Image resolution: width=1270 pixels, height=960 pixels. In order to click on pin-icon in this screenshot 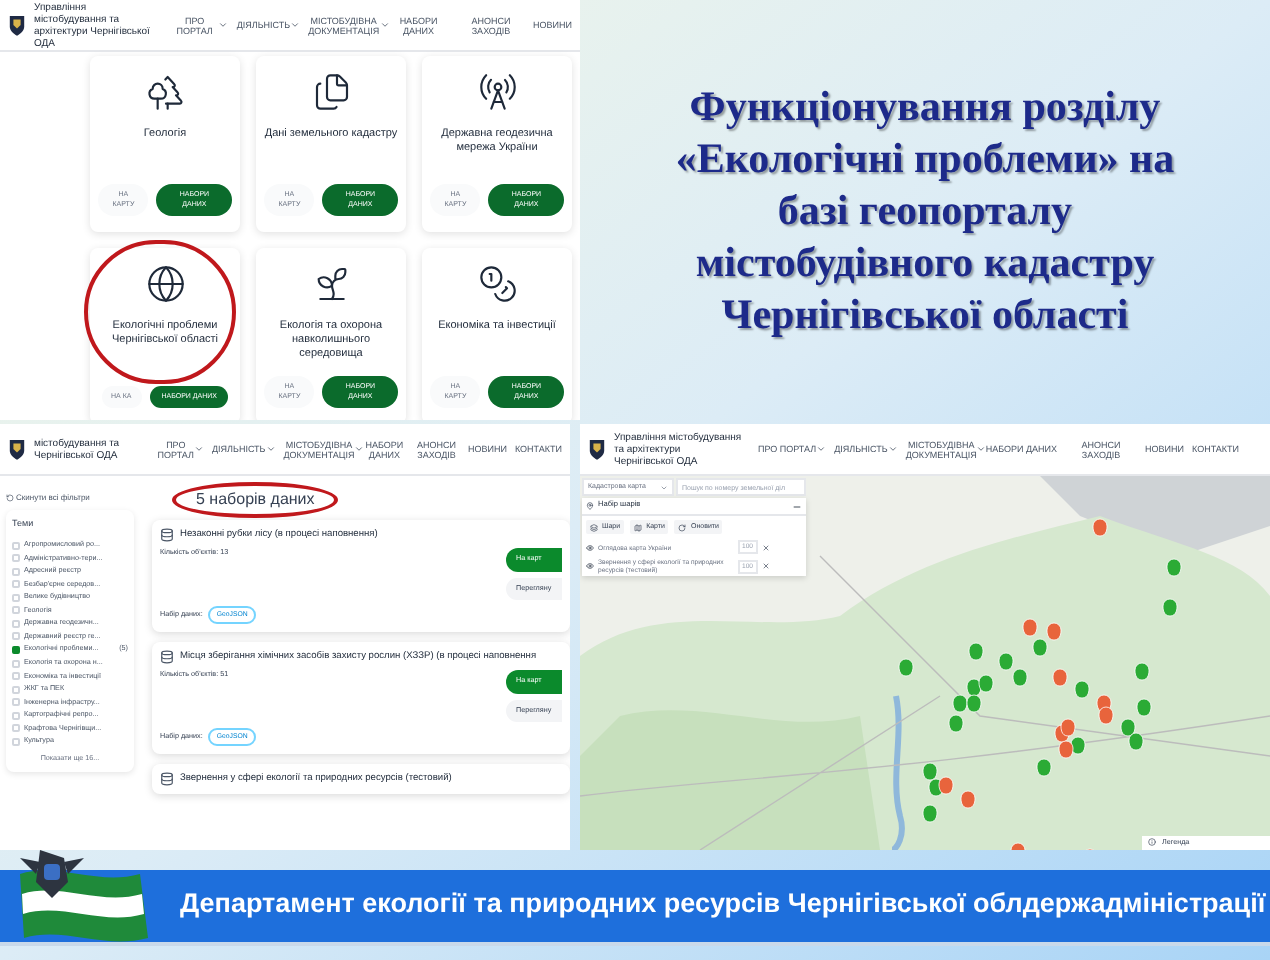, I will do `click(590, 506)`.